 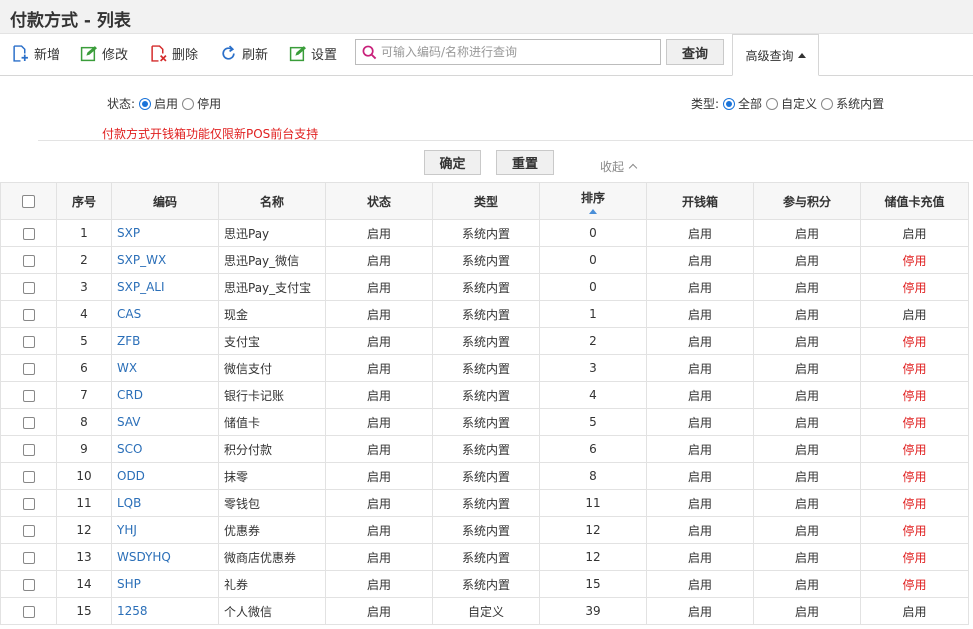 What do you see at coordinates (165, 287) in the screenshot?
I see `code-link: SXP_ALI` at bounding box center [165, 287].